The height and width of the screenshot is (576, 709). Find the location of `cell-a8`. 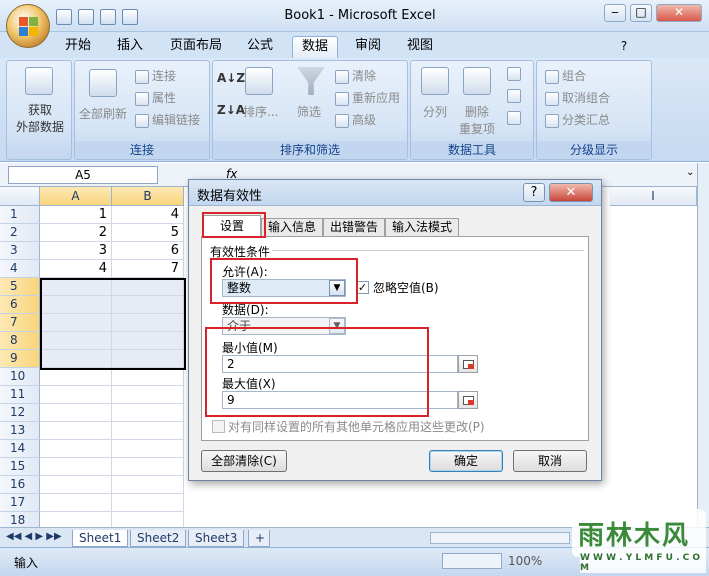

cell-a8 is located at coordinates (76, 341).